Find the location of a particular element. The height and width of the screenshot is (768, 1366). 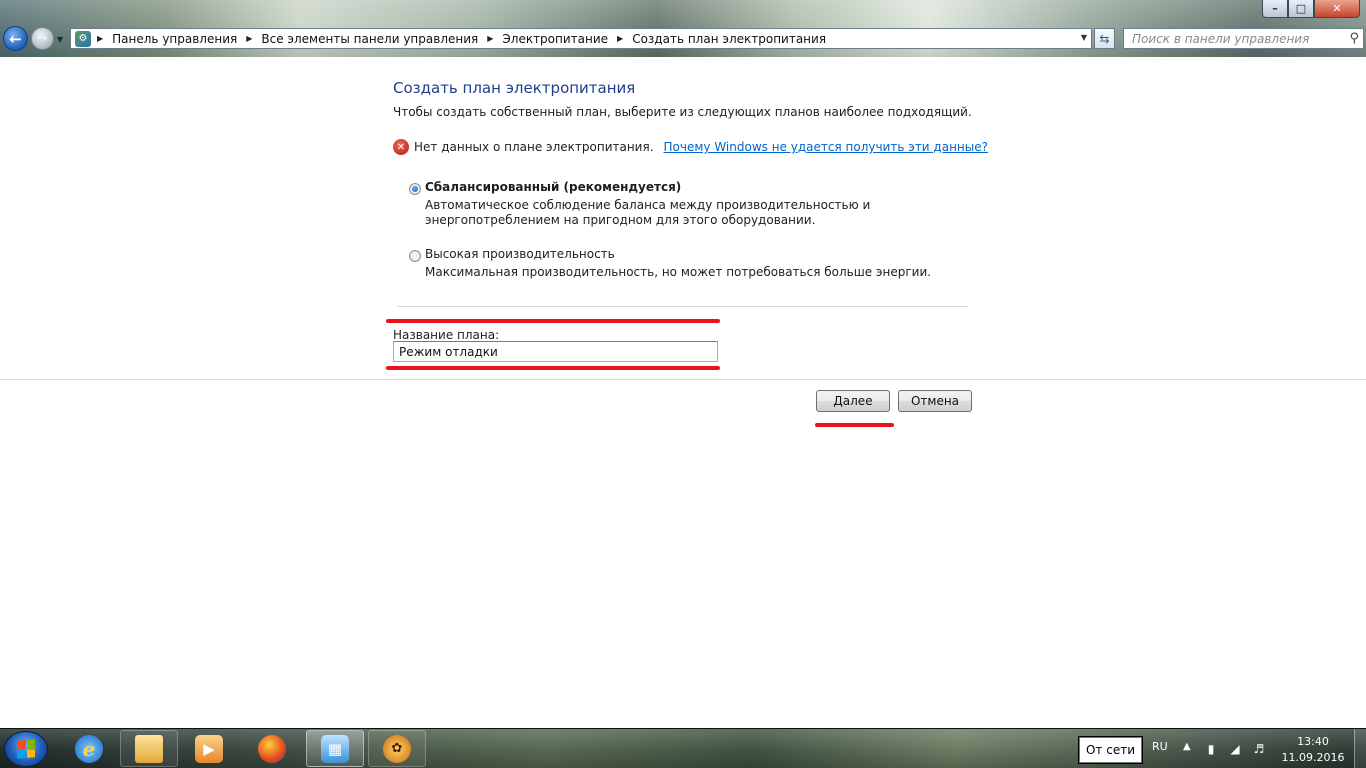

back-button: ← is located at coordinates (15, 38).